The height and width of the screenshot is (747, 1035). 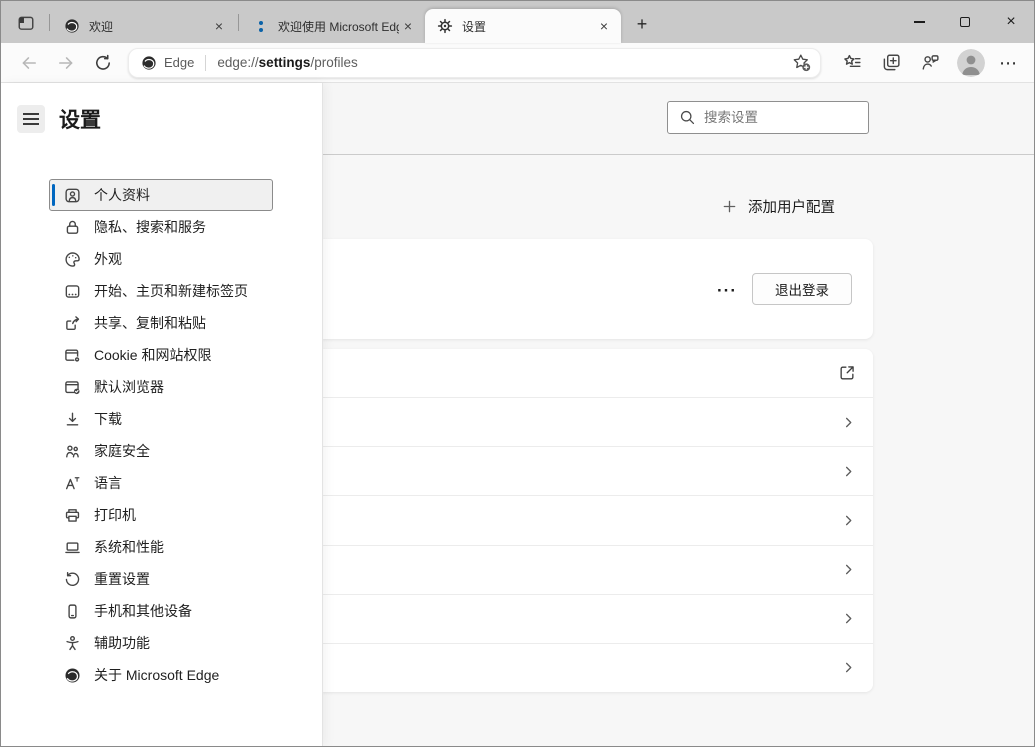 I want to click on sidebar-item-accessibility: 辅助功能, so click(x=161, y=643).